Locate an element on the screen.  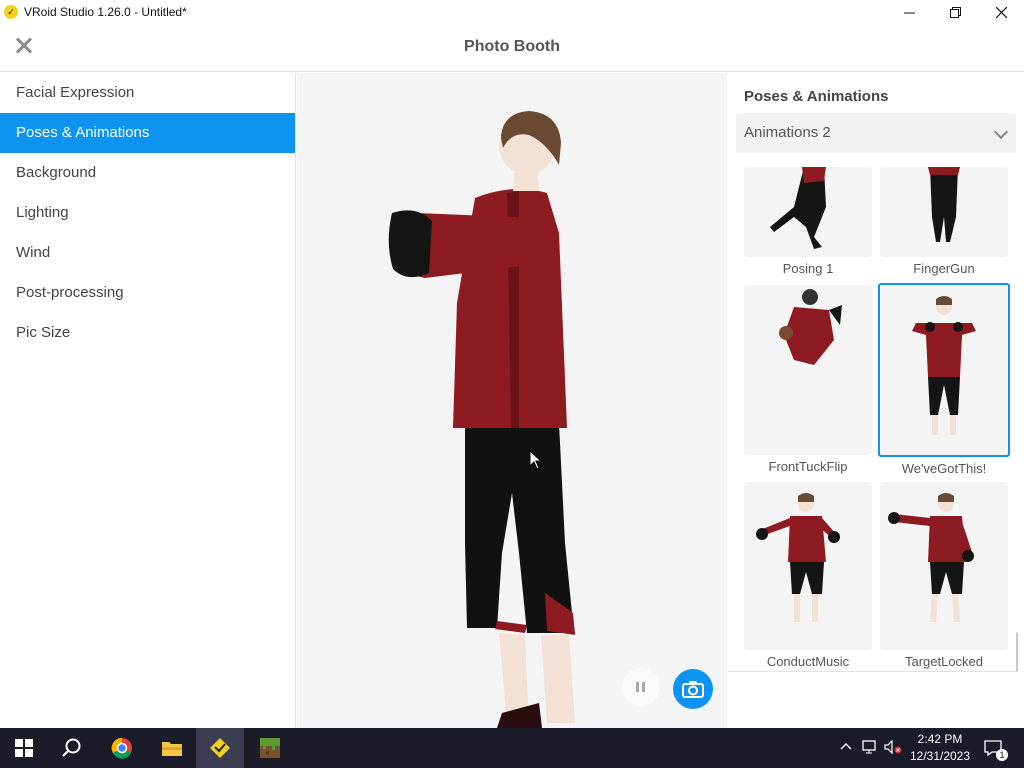
taskbar-clock: 2:42 PM 12/31/2023 is located at coordinates (940, 748).